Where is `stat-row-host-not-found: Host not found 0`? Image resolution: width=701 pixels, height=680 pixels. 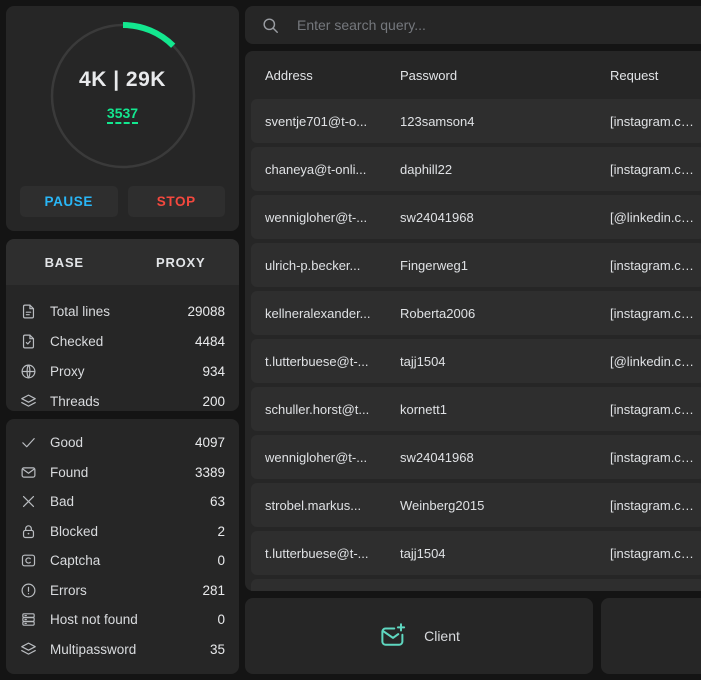
stat-row-host-not-found: Host not found 0 is located at coordinates (122, 620).